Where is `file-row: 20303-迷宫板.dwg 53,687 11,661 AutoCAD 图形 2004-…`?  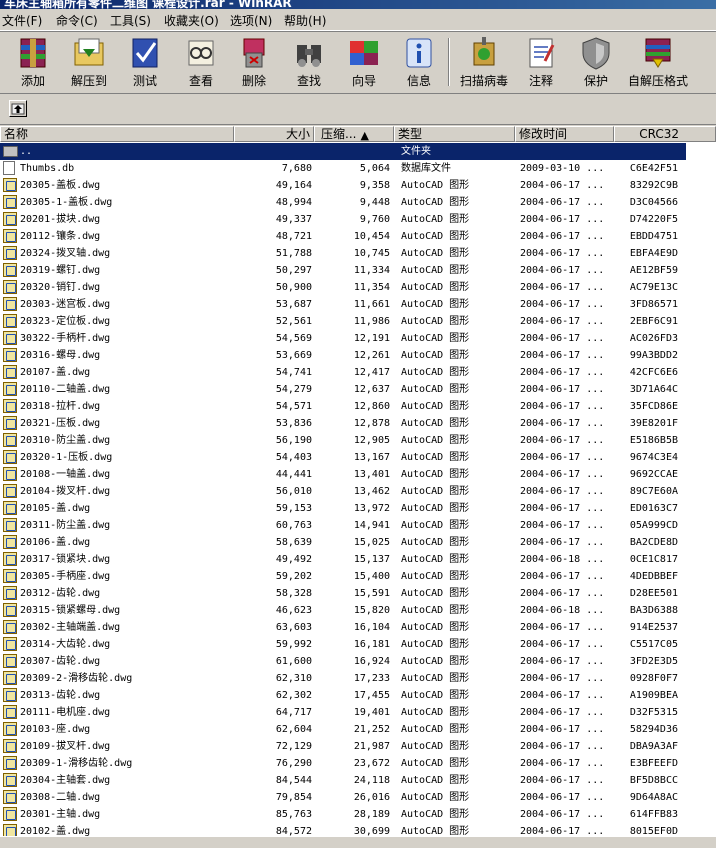
file-row: 20303-迷宫板.dwg 53,687 11,661 AutoCAD 图形 2004-… is located at coordinates (358, 304).